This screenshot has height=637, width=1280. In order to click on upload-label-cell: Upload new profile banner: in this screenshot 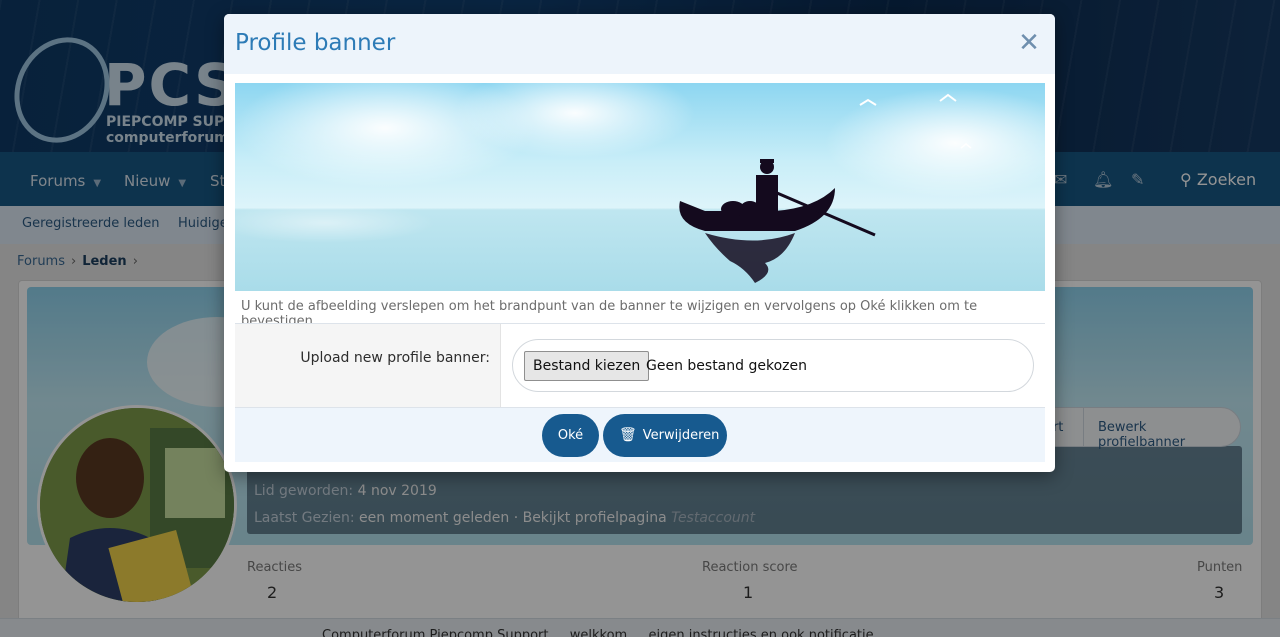, I will do `click(368, 365)`.